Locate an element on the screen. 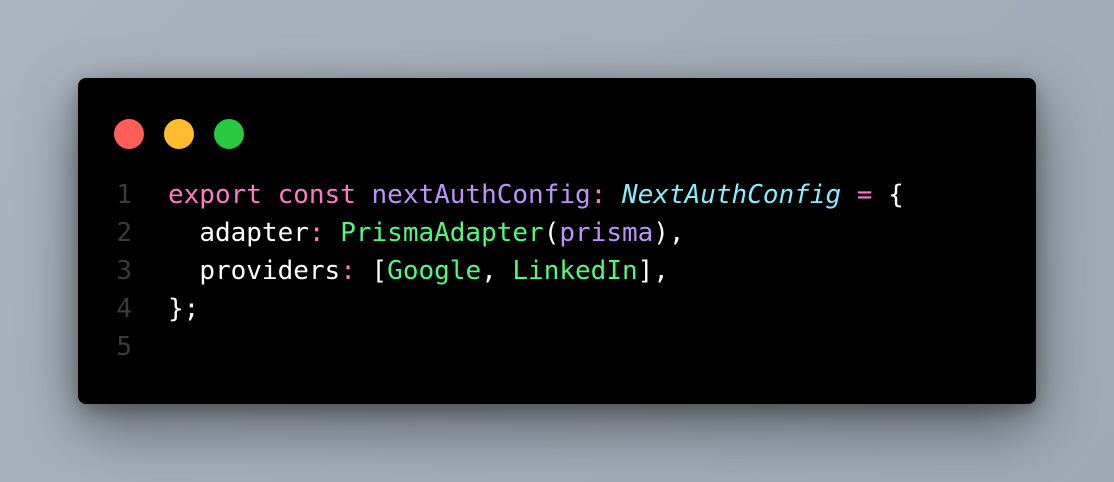 The width and height of the screenshot is (1114, 482). code-token: ], is located at coordinates (653, 271).